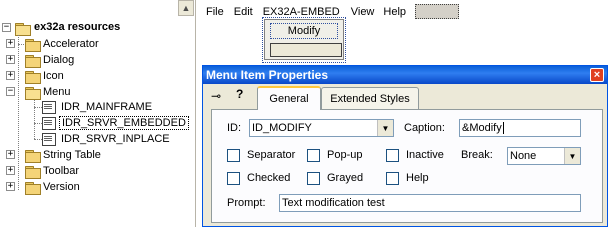 Image resolution: width=608 pixels, height=240 pixels. Describe the element at coordinates (333, 203) in the screenshot. I see `prompt-value: Text modification test` at that location.